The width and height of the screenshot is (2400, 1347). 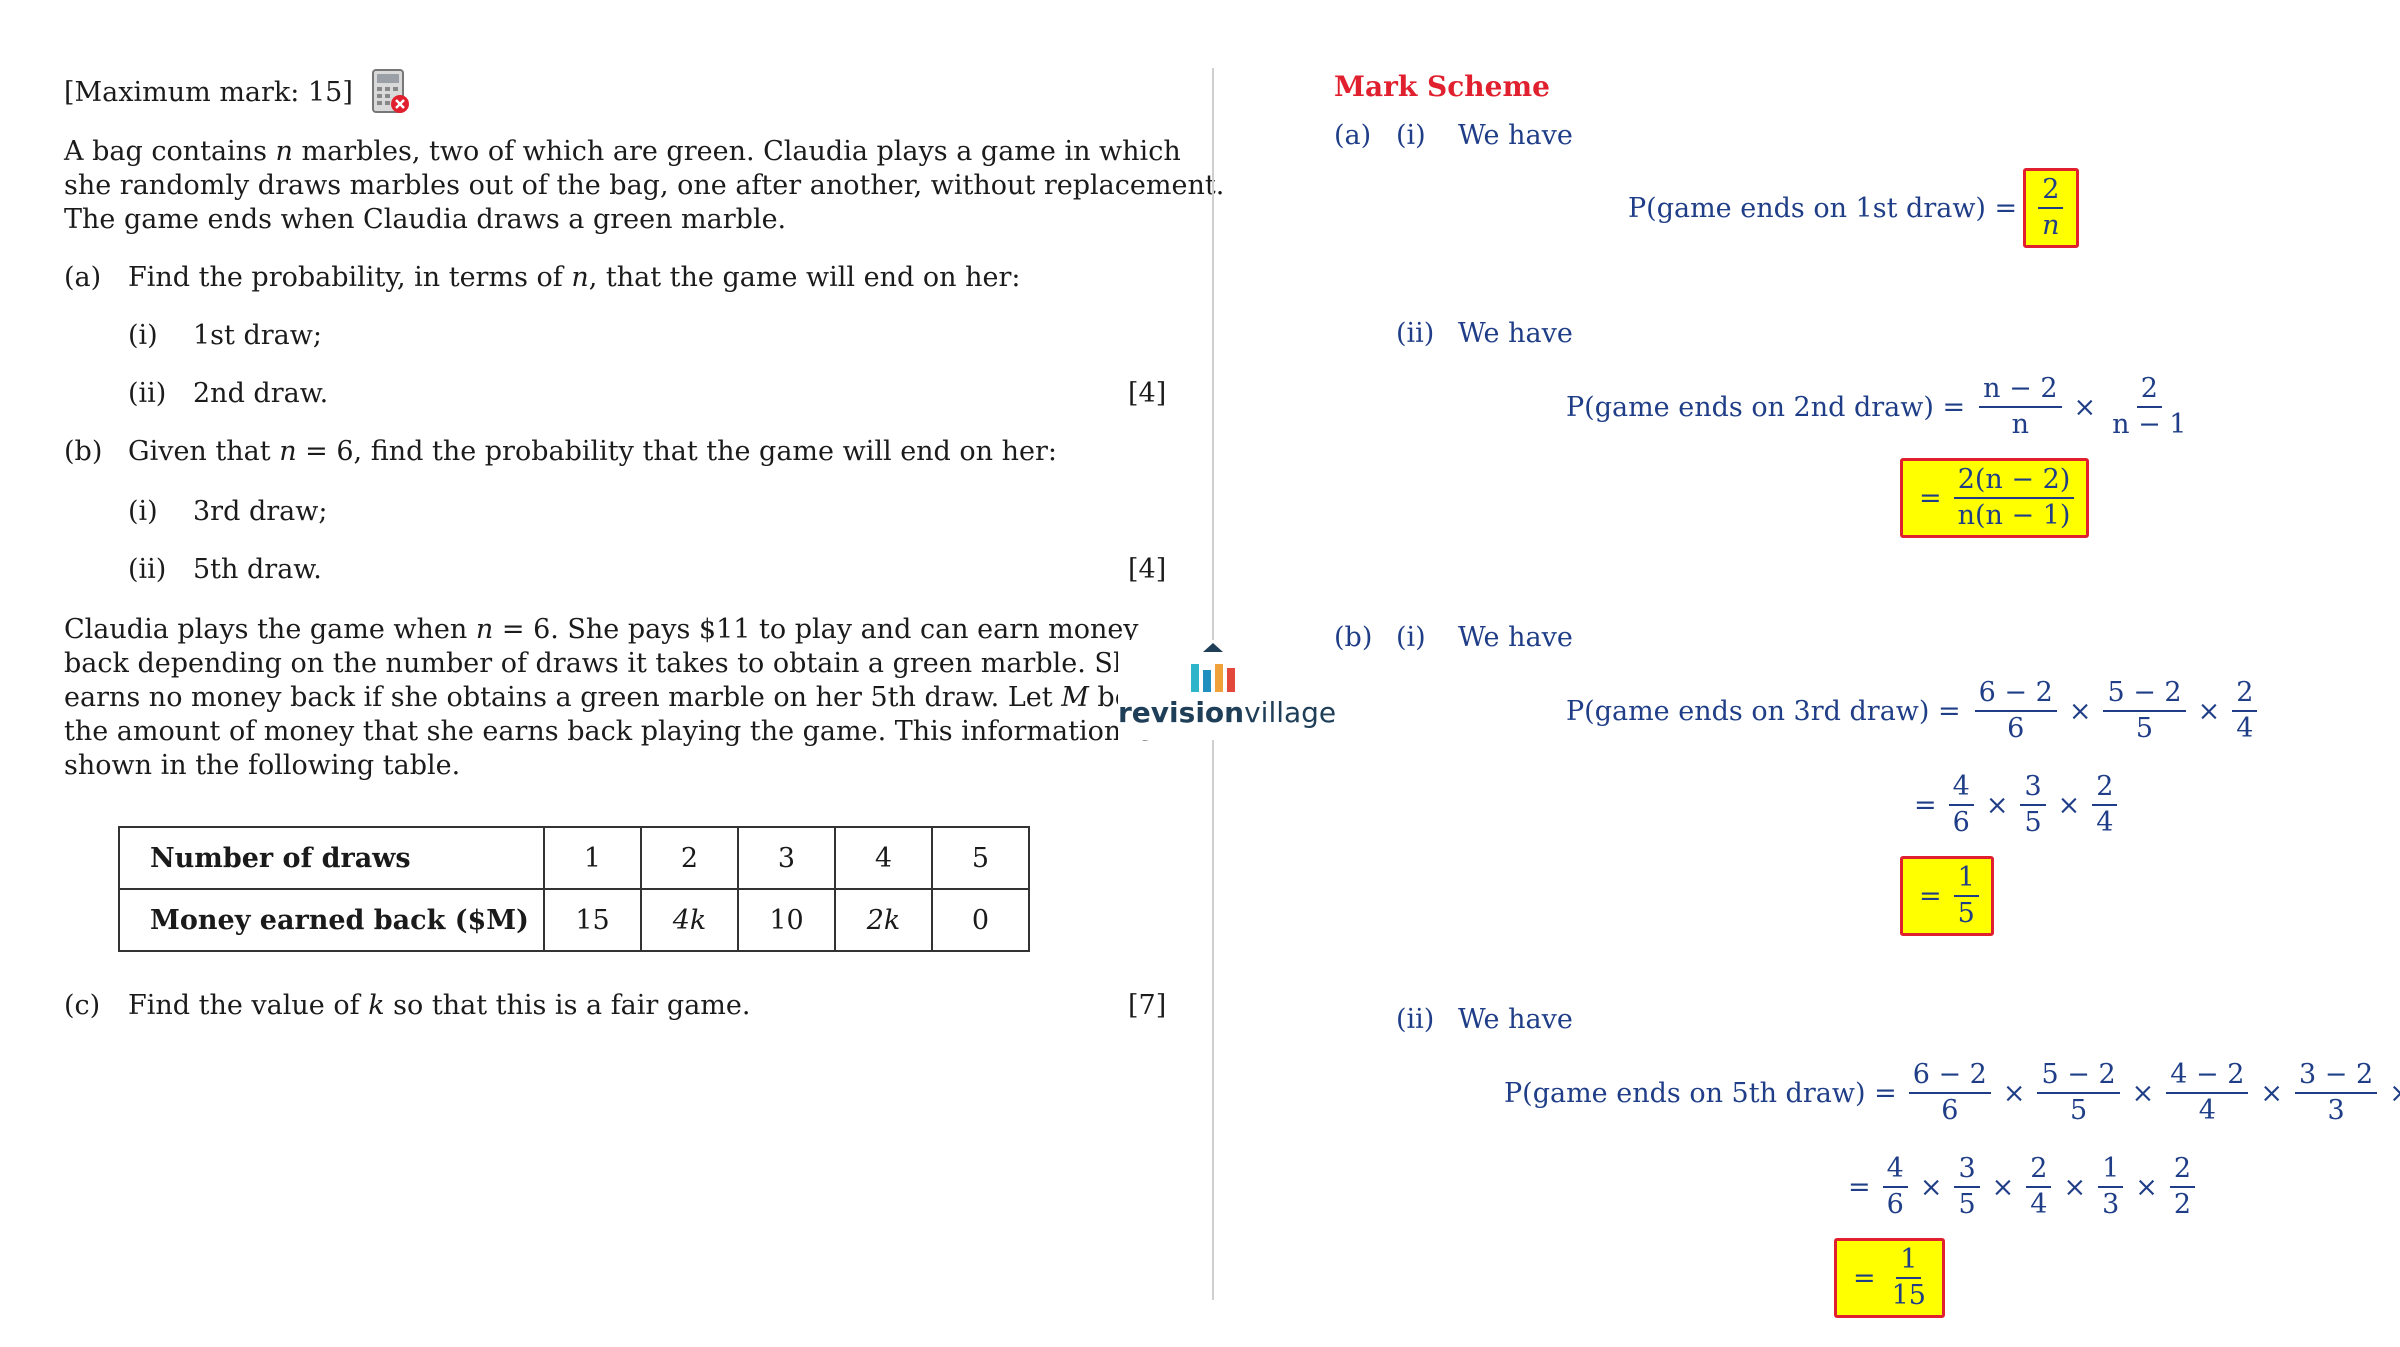 What do you see at coordinates (1700, 1093) in the screenshot?
I see `eq-lhs: P(game ends on 5th draw) =` at bounding box center [1700, 1093].